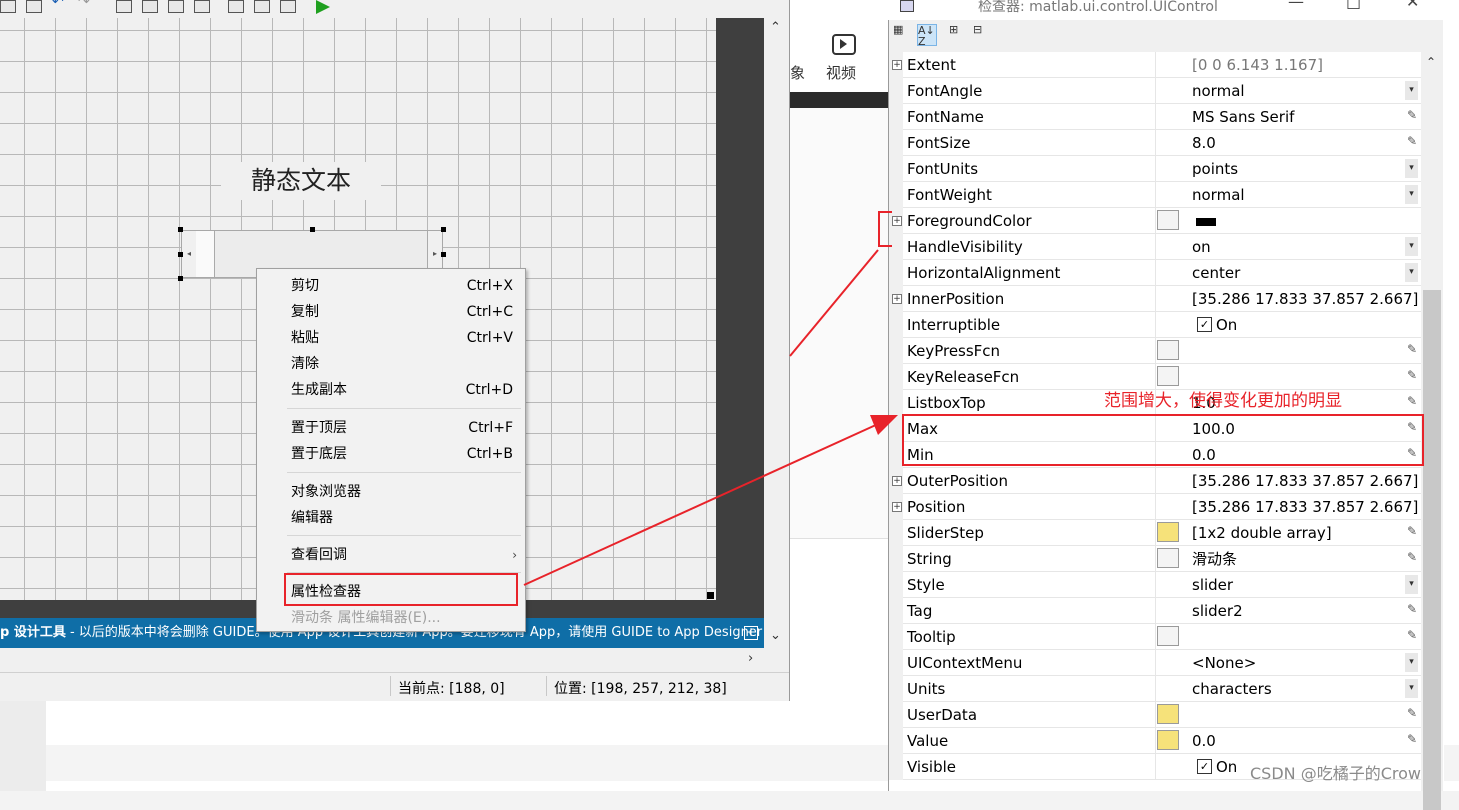 Image resolution: width=1459 pixels, height=810 pixels. Describe the element at coordinates (884, 425) in the screenshot. I see `arrow-head` at that location.